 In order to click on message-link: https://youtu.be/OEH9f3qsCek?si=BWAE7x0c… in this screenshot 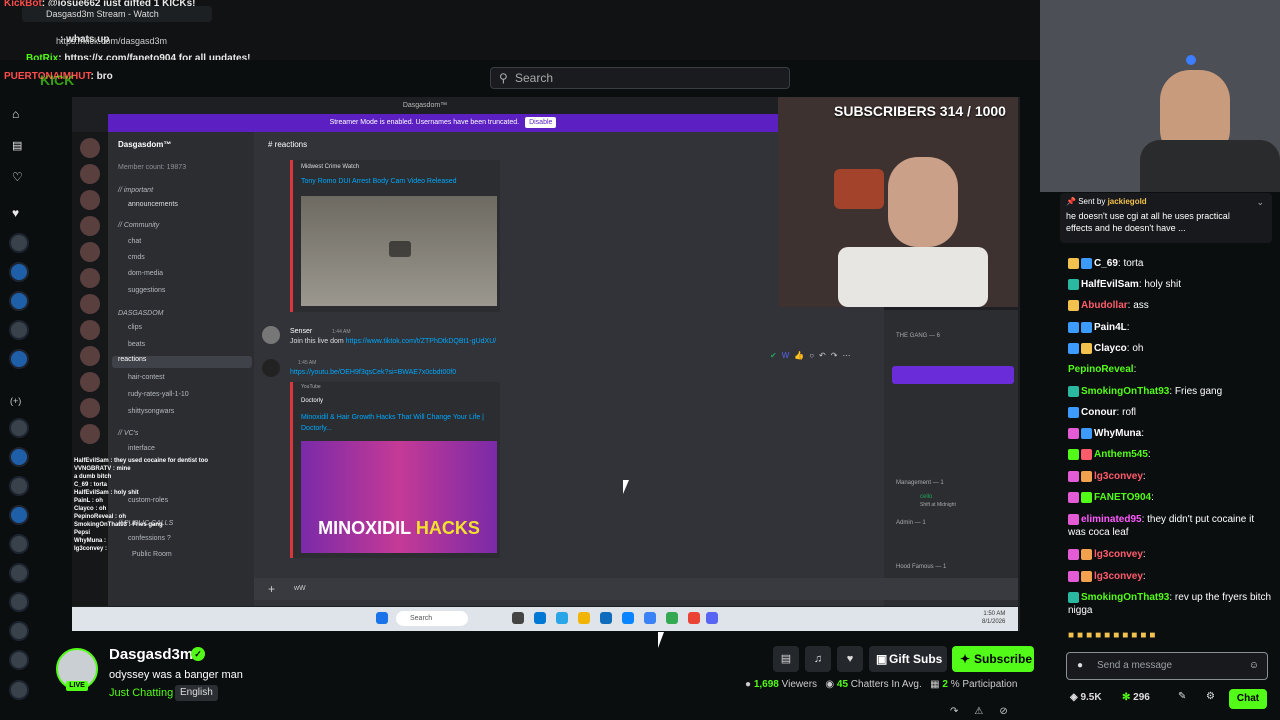, I will do `click(373, 372)`.